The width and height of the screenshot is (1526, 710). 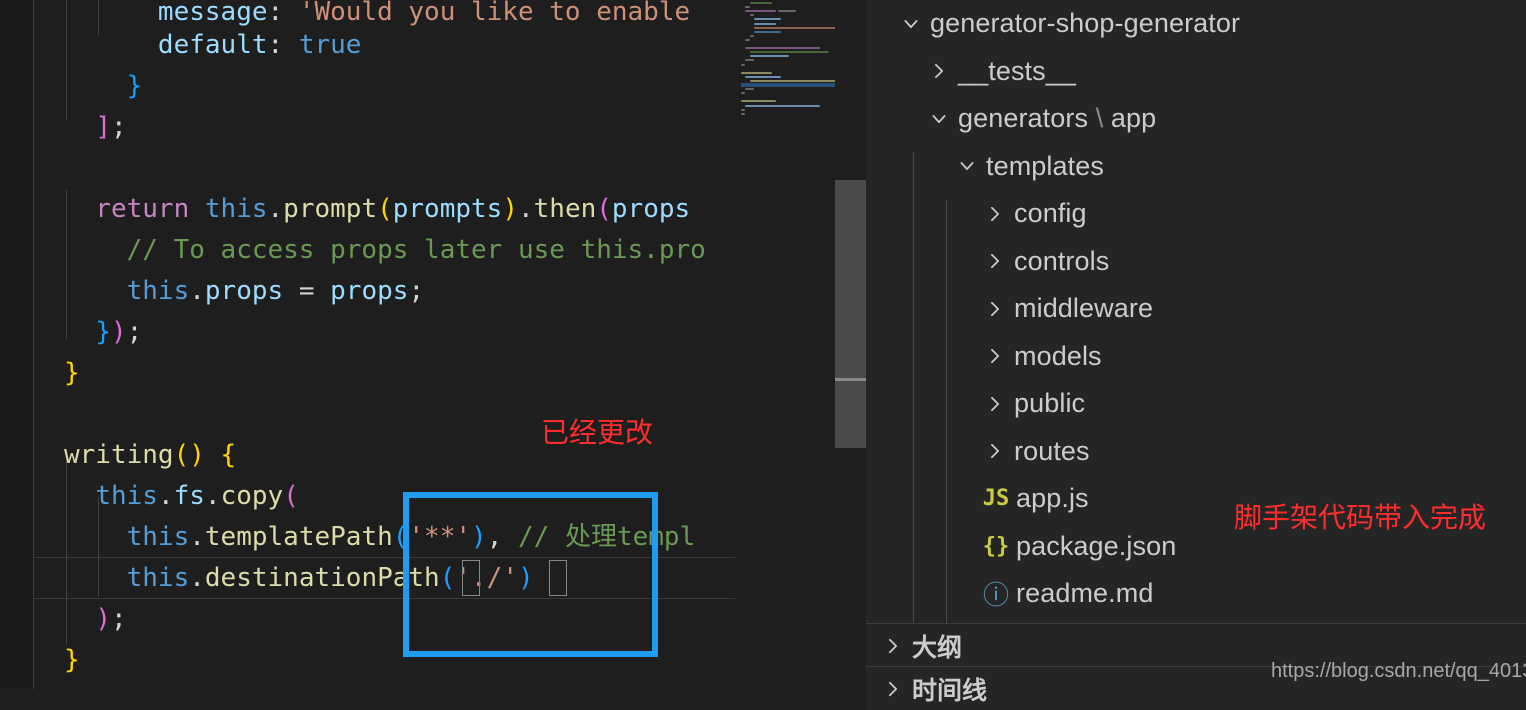 What do you see at coordinates (996, 546) in the screenshot?
I see `json-file-icon: {}` at bounding box center [996, 546].